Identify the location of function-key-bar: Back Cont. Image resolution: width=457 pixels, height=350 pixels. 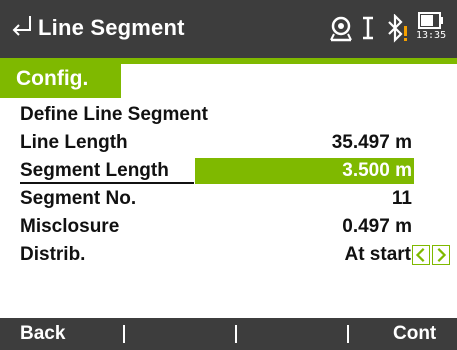
(228, 334).